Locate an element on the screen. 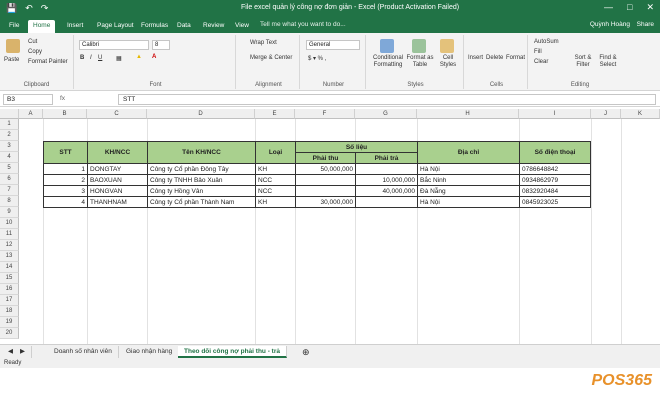 The width and height of the screenshot is (660, 404). col-header-b: B is located at coordinates (65, 114).